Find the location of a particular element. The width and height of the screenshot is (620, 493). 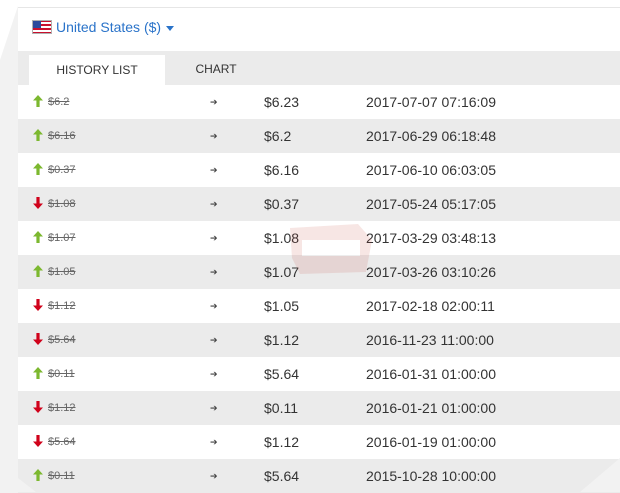

change-date: 2017-03-29 03:48:13 is located at coordinates (431, 238).